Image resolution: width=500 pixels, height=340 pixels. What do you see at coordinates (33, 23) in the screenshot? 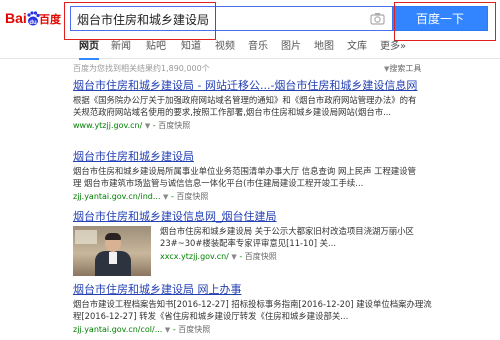
I see `logo-paw-text: du` at bounding box center [33, 23].